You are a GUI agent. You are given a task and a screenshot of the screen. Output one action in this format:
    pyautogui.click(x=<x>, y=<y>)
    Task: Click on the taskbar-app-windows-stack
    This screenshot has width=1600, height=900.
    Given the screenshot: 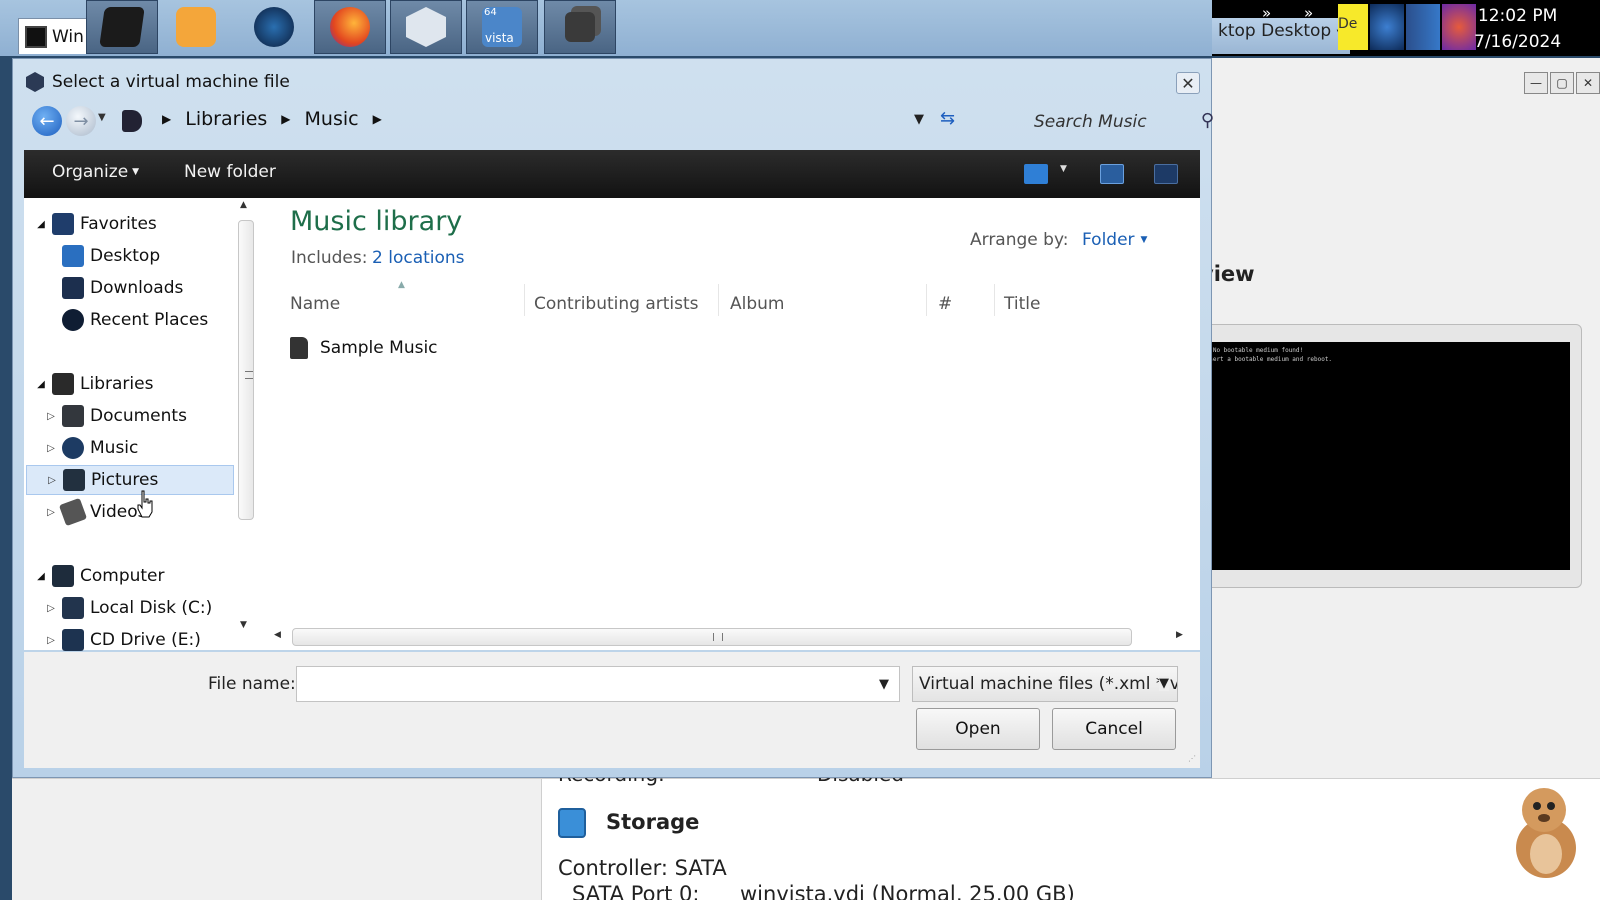 What is the action you would take?
    pyautogui.click(x=580, y=27)
    